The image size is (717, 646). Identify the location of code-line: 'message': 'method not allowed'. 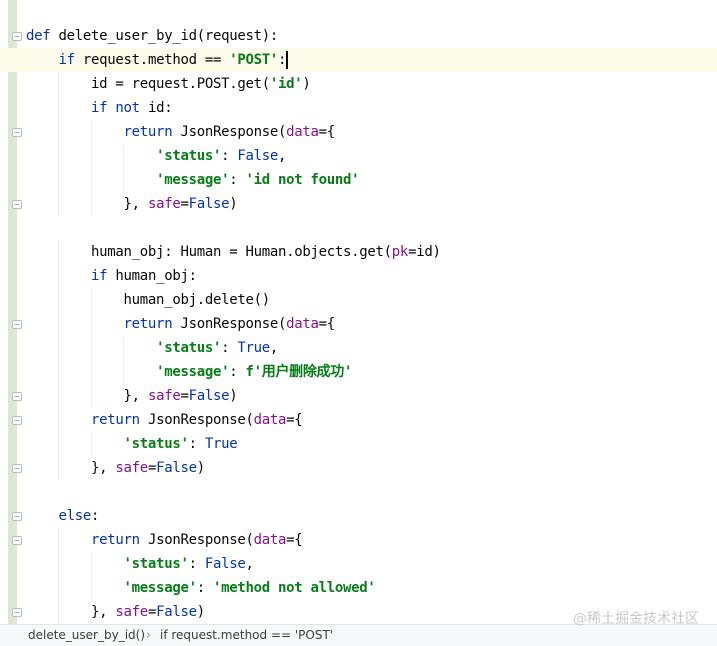
(358, 588).